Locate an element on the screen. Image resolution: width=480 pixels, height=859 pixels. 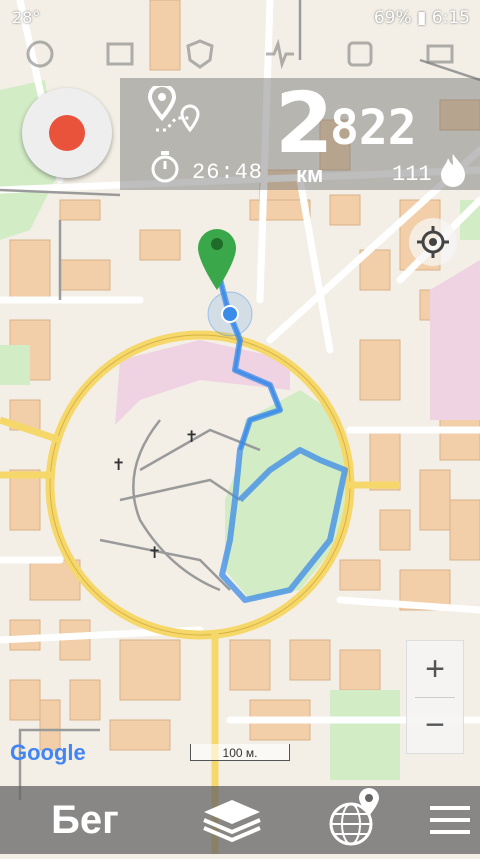
shield-icon is located at coordinates (200, 54).